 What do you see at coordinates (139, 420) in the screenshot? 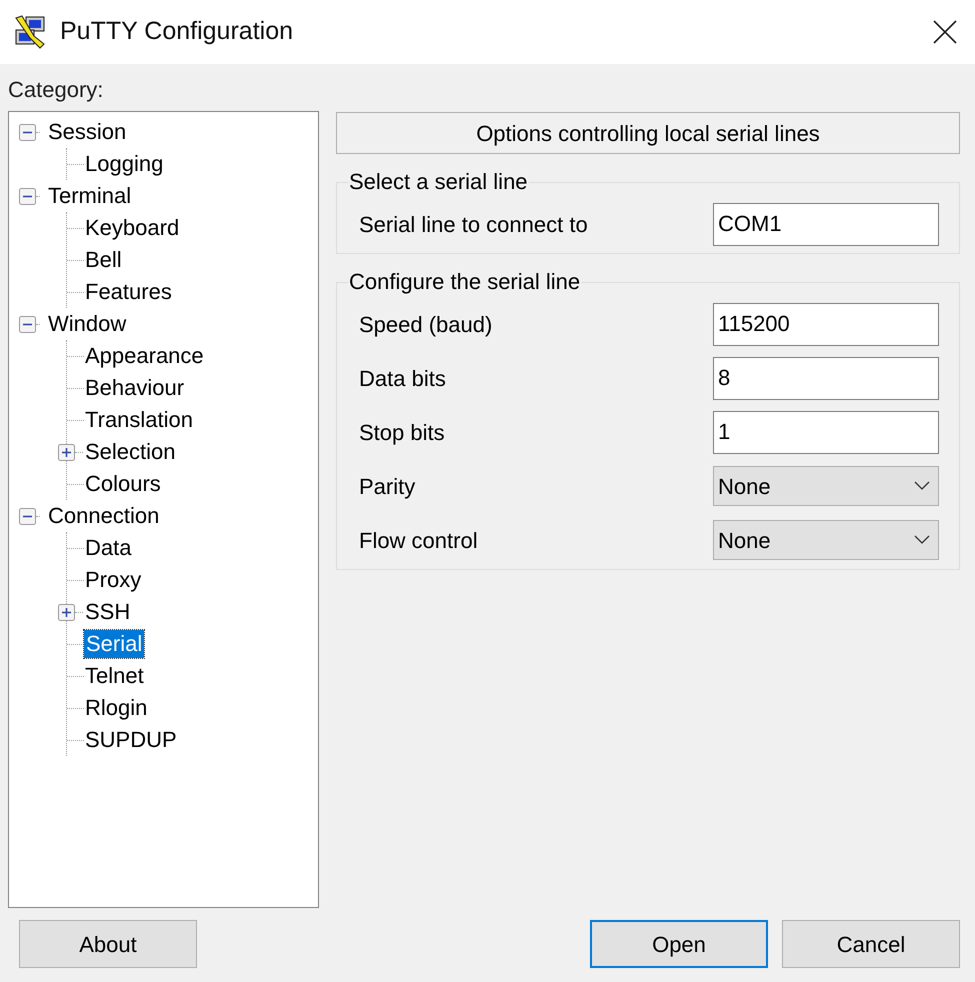
I see `tree-item: Translation` at bounding box center [139, 420].